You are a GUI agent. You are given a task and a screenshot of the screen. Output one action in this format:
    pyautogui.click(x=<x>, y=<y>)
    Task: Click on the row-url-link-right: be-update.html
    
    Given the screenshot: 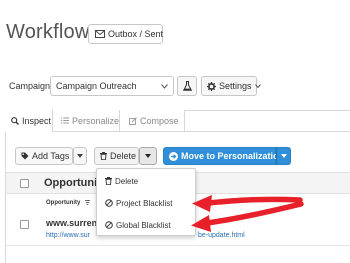 What is the action you would take?
    pyautogui.click(x=221, y=235)
    